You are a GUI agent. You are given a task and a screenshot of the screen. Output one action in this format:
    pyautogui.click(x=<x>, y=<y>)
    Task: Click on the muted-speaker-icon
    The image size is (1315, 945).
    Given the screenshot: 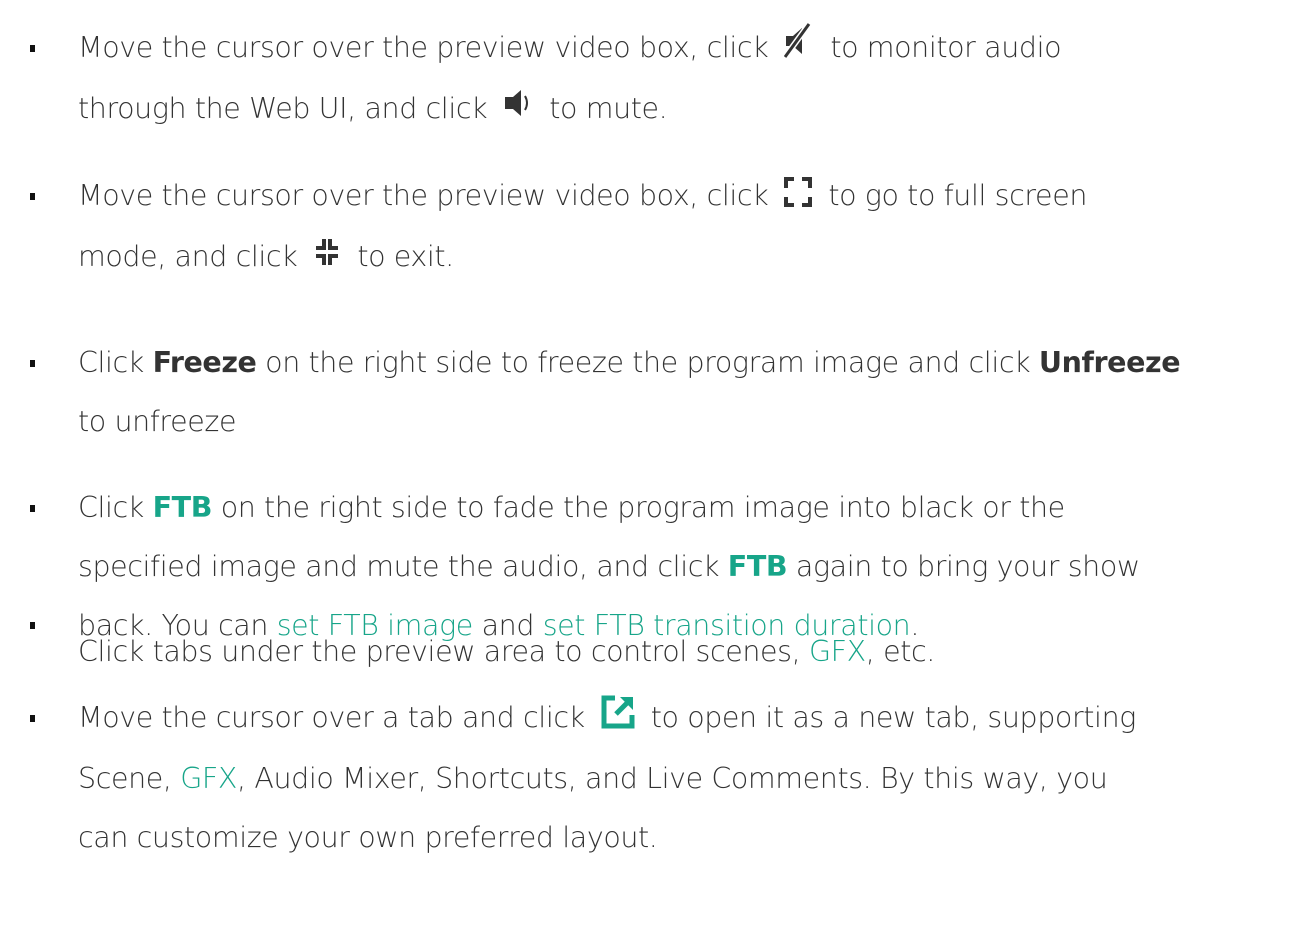 What is the action you would take?
    pyautogui.click(x=798, y=49)
    